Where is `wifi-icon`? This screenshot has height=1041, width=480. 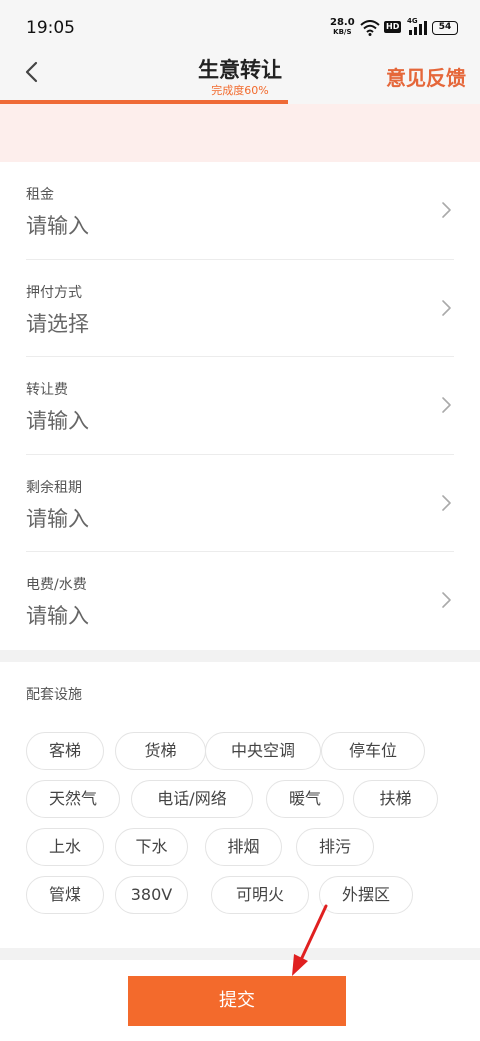 wifi-icon is located at coordinates (370, 28).